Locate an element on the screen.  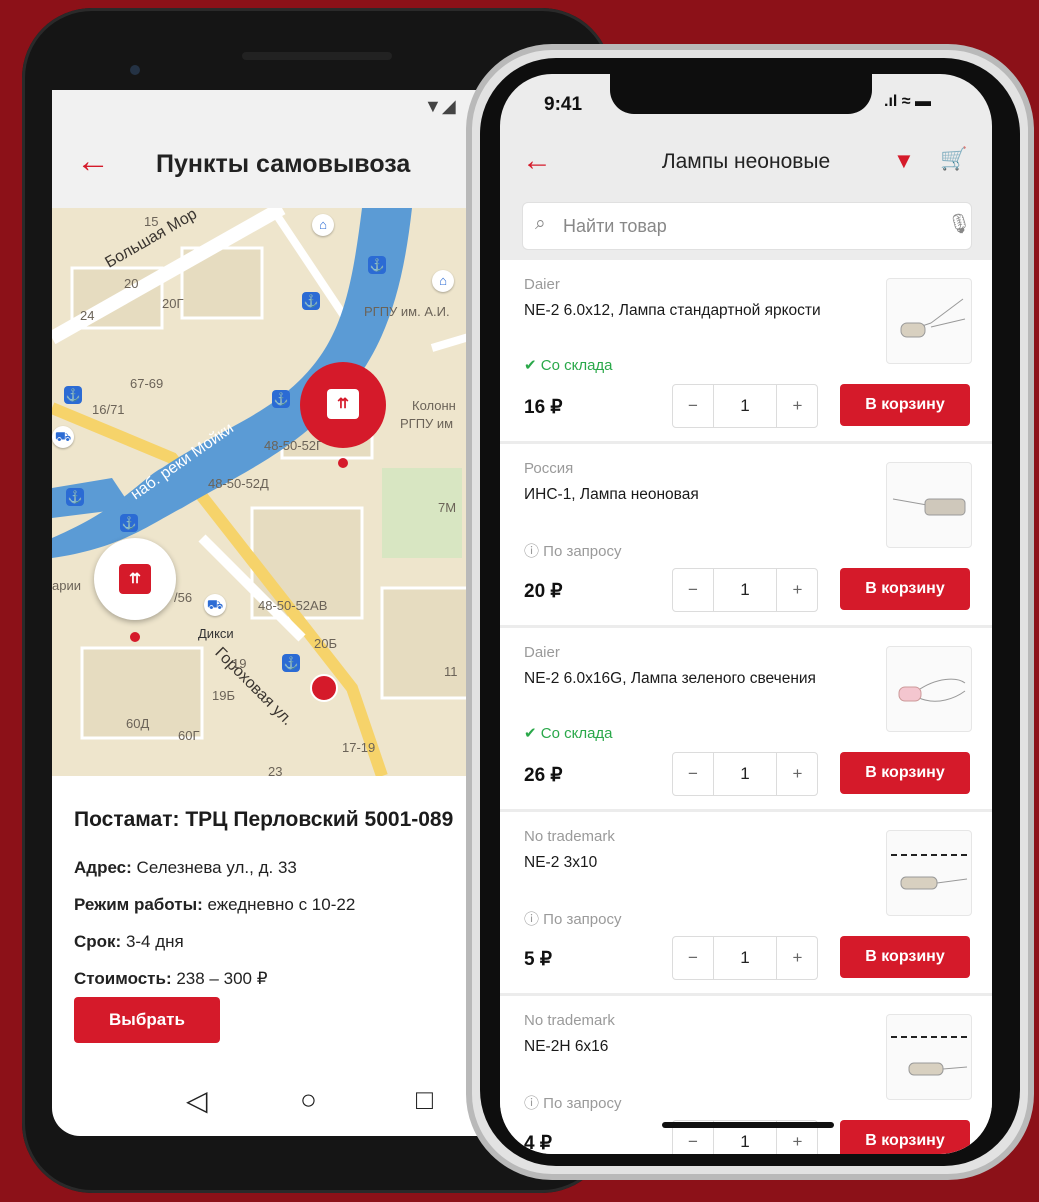
cost-row: Стоимость: 238 – 300 ₽ is located at coordinates (294, 979).